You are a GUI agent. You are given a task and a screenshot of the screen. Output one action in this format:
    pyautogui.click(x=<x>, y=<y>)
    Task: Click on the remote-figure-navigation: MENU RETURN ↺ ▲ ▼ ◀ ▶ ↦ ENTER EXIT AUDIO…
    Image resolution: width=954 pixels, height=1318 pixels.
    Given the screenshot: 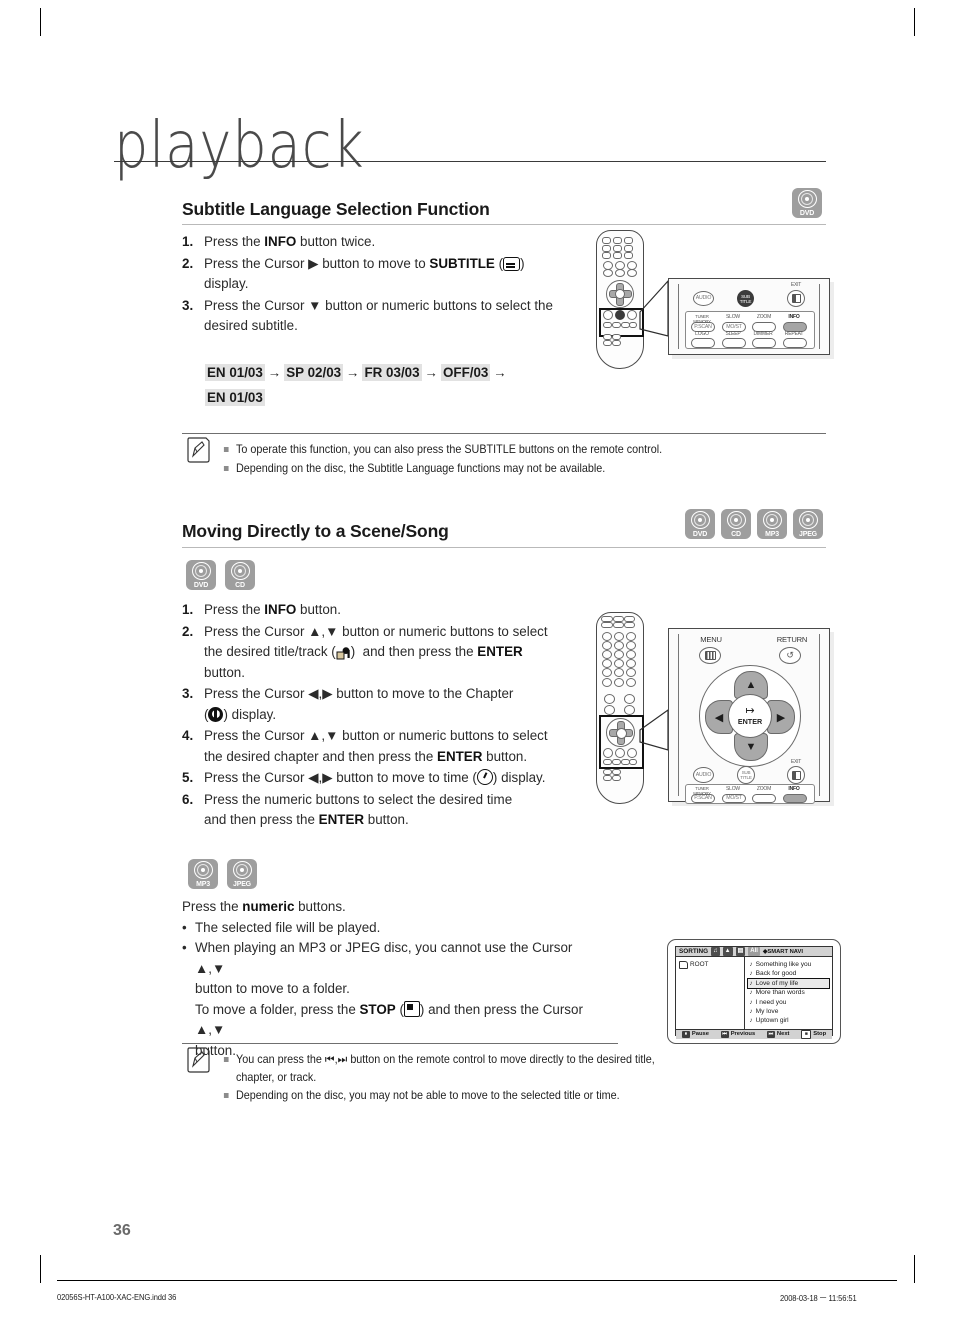 What is the action you would take?
    pyautogui.click(x=713, y=710)
    